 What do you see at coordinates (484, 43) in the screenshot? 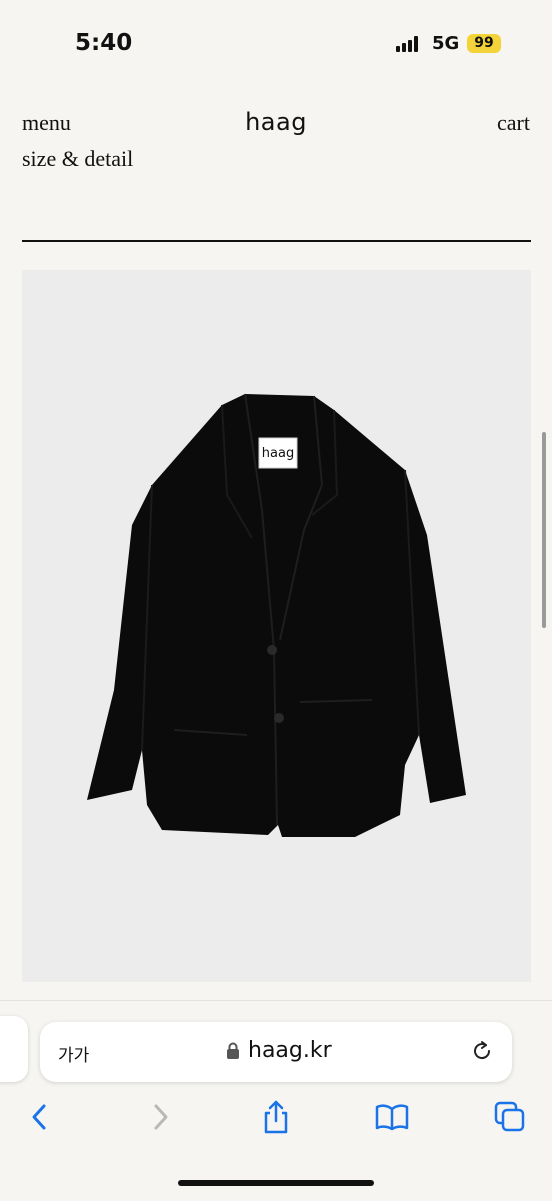
I see `battery-indicator: 99` at bounding box center [484, 43].